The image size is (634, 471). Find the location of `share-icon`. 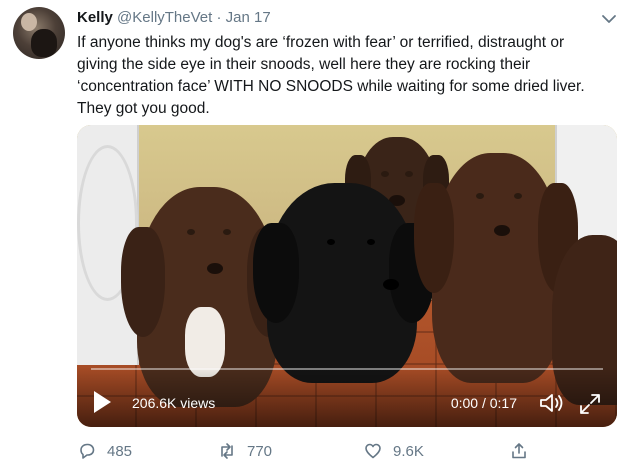

share-icon is located at coordinates (519, 451).